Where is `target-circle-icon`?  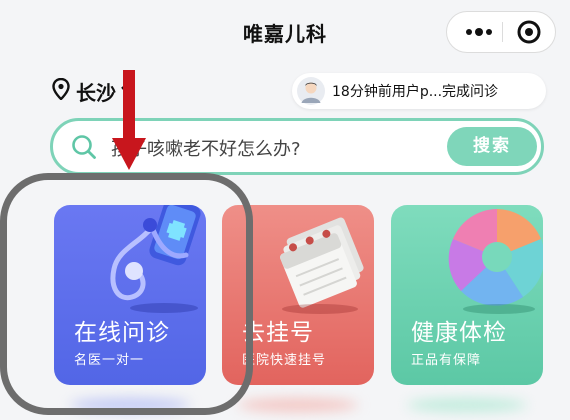
target-circle-icon is located at coordinates (529, 32).